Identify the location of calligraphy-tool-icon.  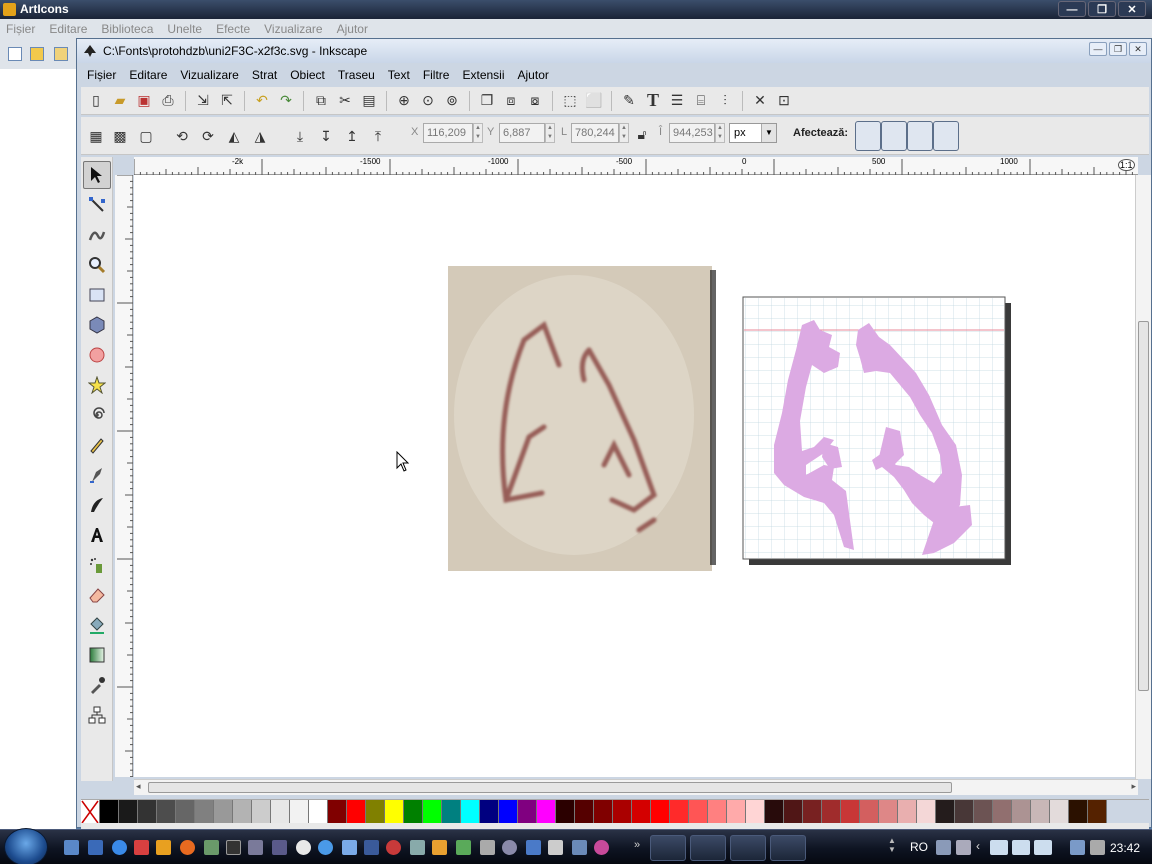
(97, 505).